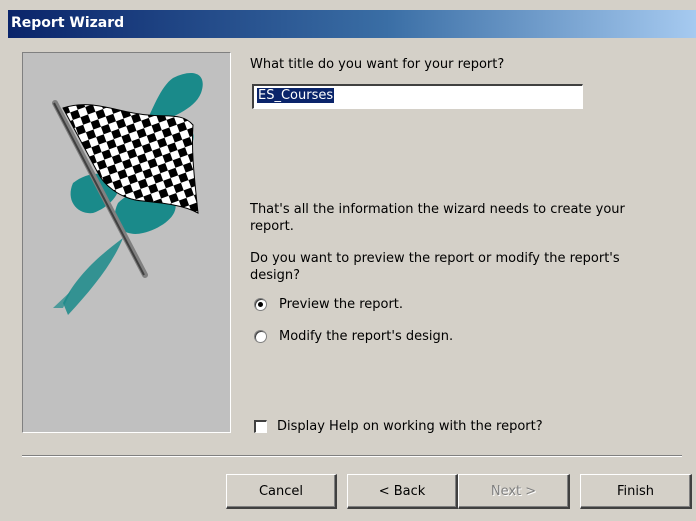 Image resolution: width=696 pixels, height=521 pixels. I want to click on finish-button: Finish, so click(636, 491).